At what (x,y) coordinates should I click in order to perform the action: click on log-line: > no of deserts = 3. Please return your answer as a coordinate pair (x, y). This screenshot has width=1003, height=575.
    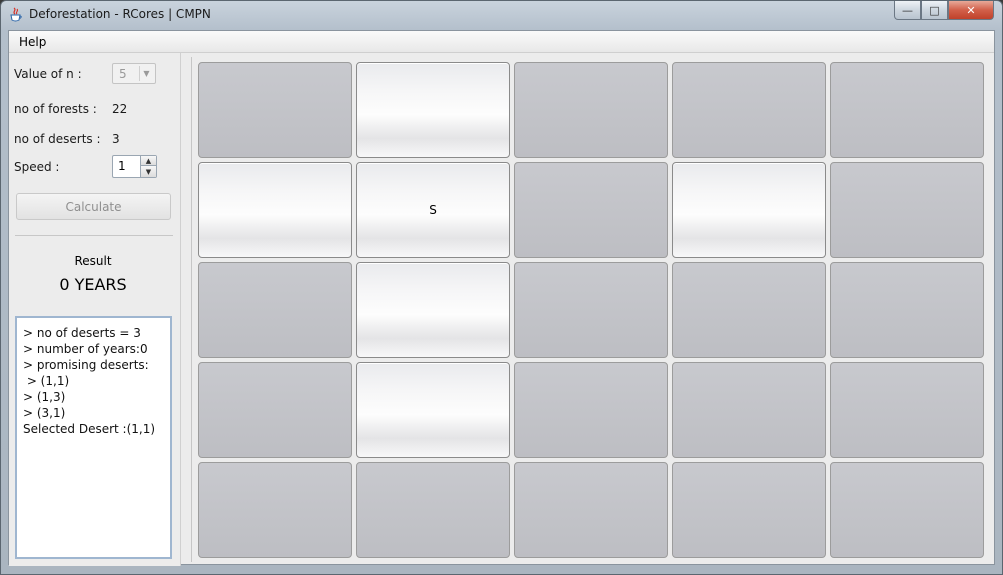
    Looking at the image, I should click on (82, 333).